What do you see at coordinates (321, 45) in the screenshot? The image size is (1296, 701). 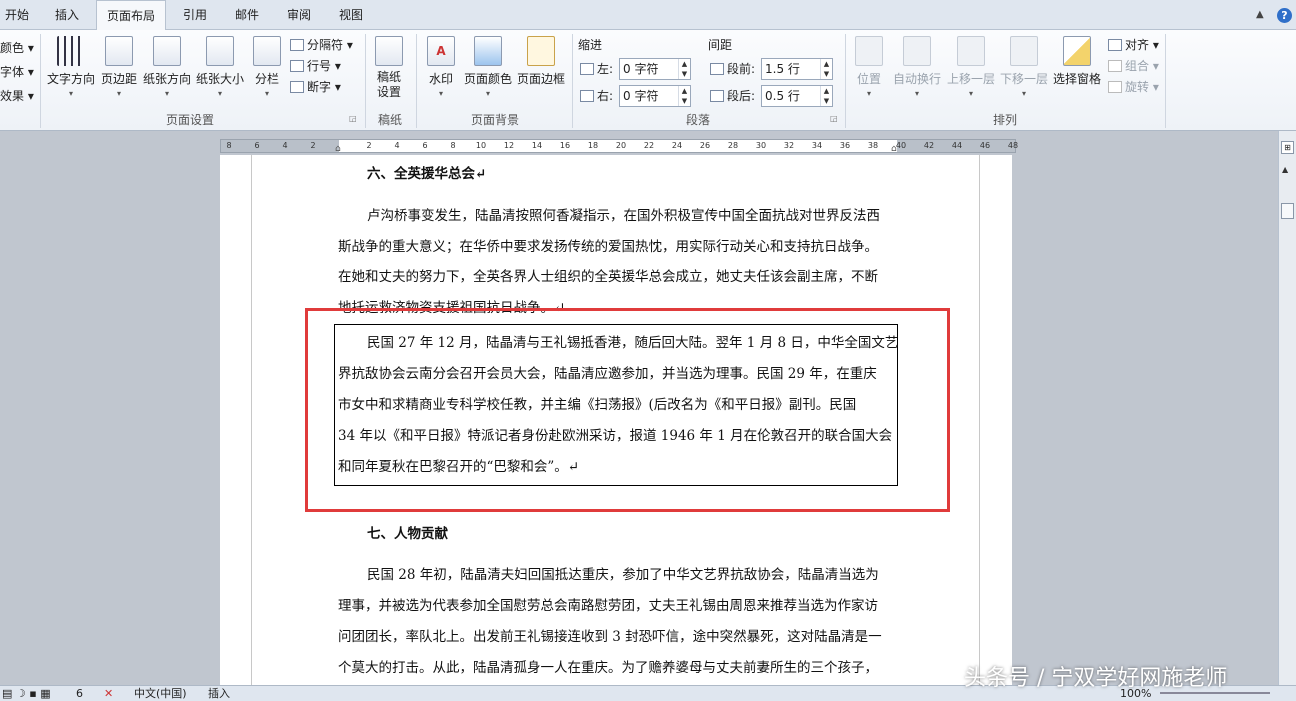 I see `breaks-button: 分隔符 ▾` at bounding box center [321, 45].